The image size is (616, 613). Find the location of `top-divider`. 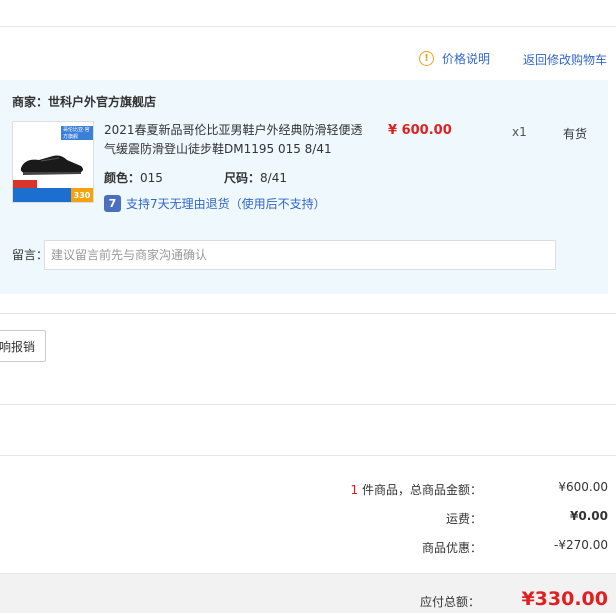

top-divider is located at coordinates (308, 26).